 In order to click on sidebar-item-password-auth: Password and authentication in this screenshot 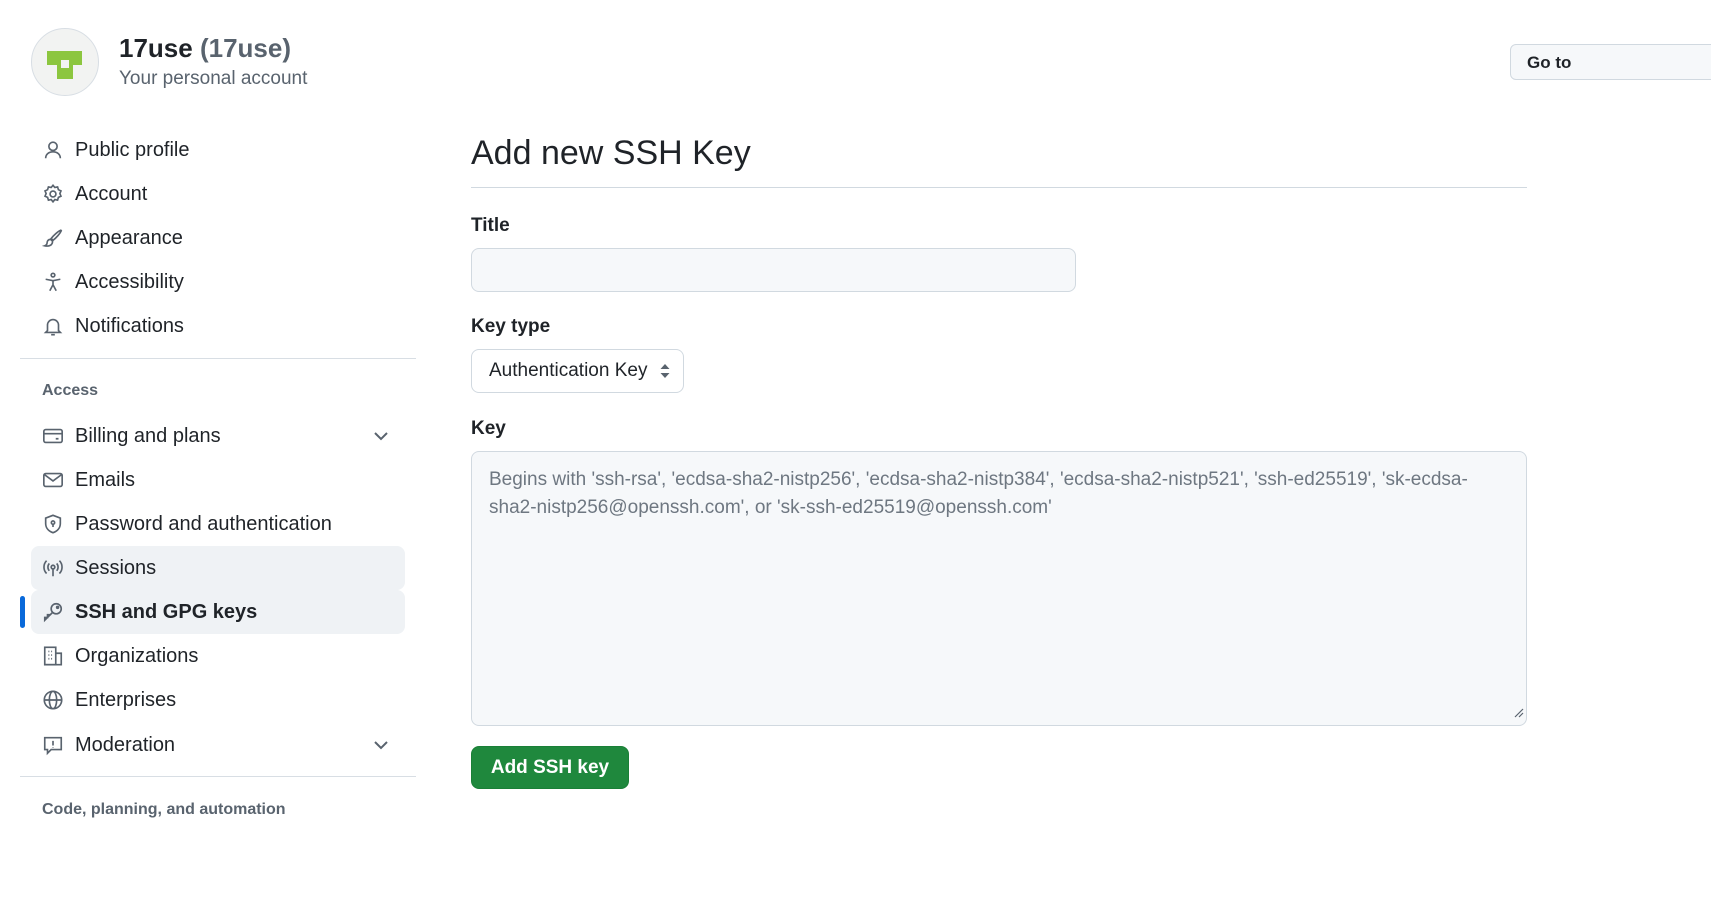, I will do `click(218, 524)`.